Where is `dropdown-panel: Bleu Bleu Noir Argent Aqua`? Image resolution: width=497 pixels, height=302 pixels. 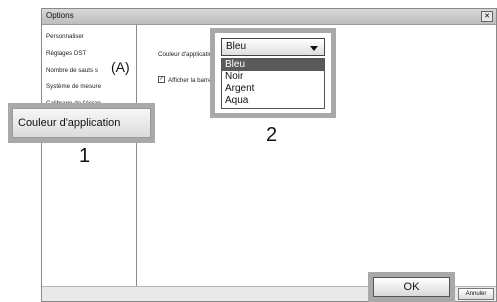 dropdown-panel: Bleu Bleu Noir Argent Aqua is located at coordinates (273, 73).